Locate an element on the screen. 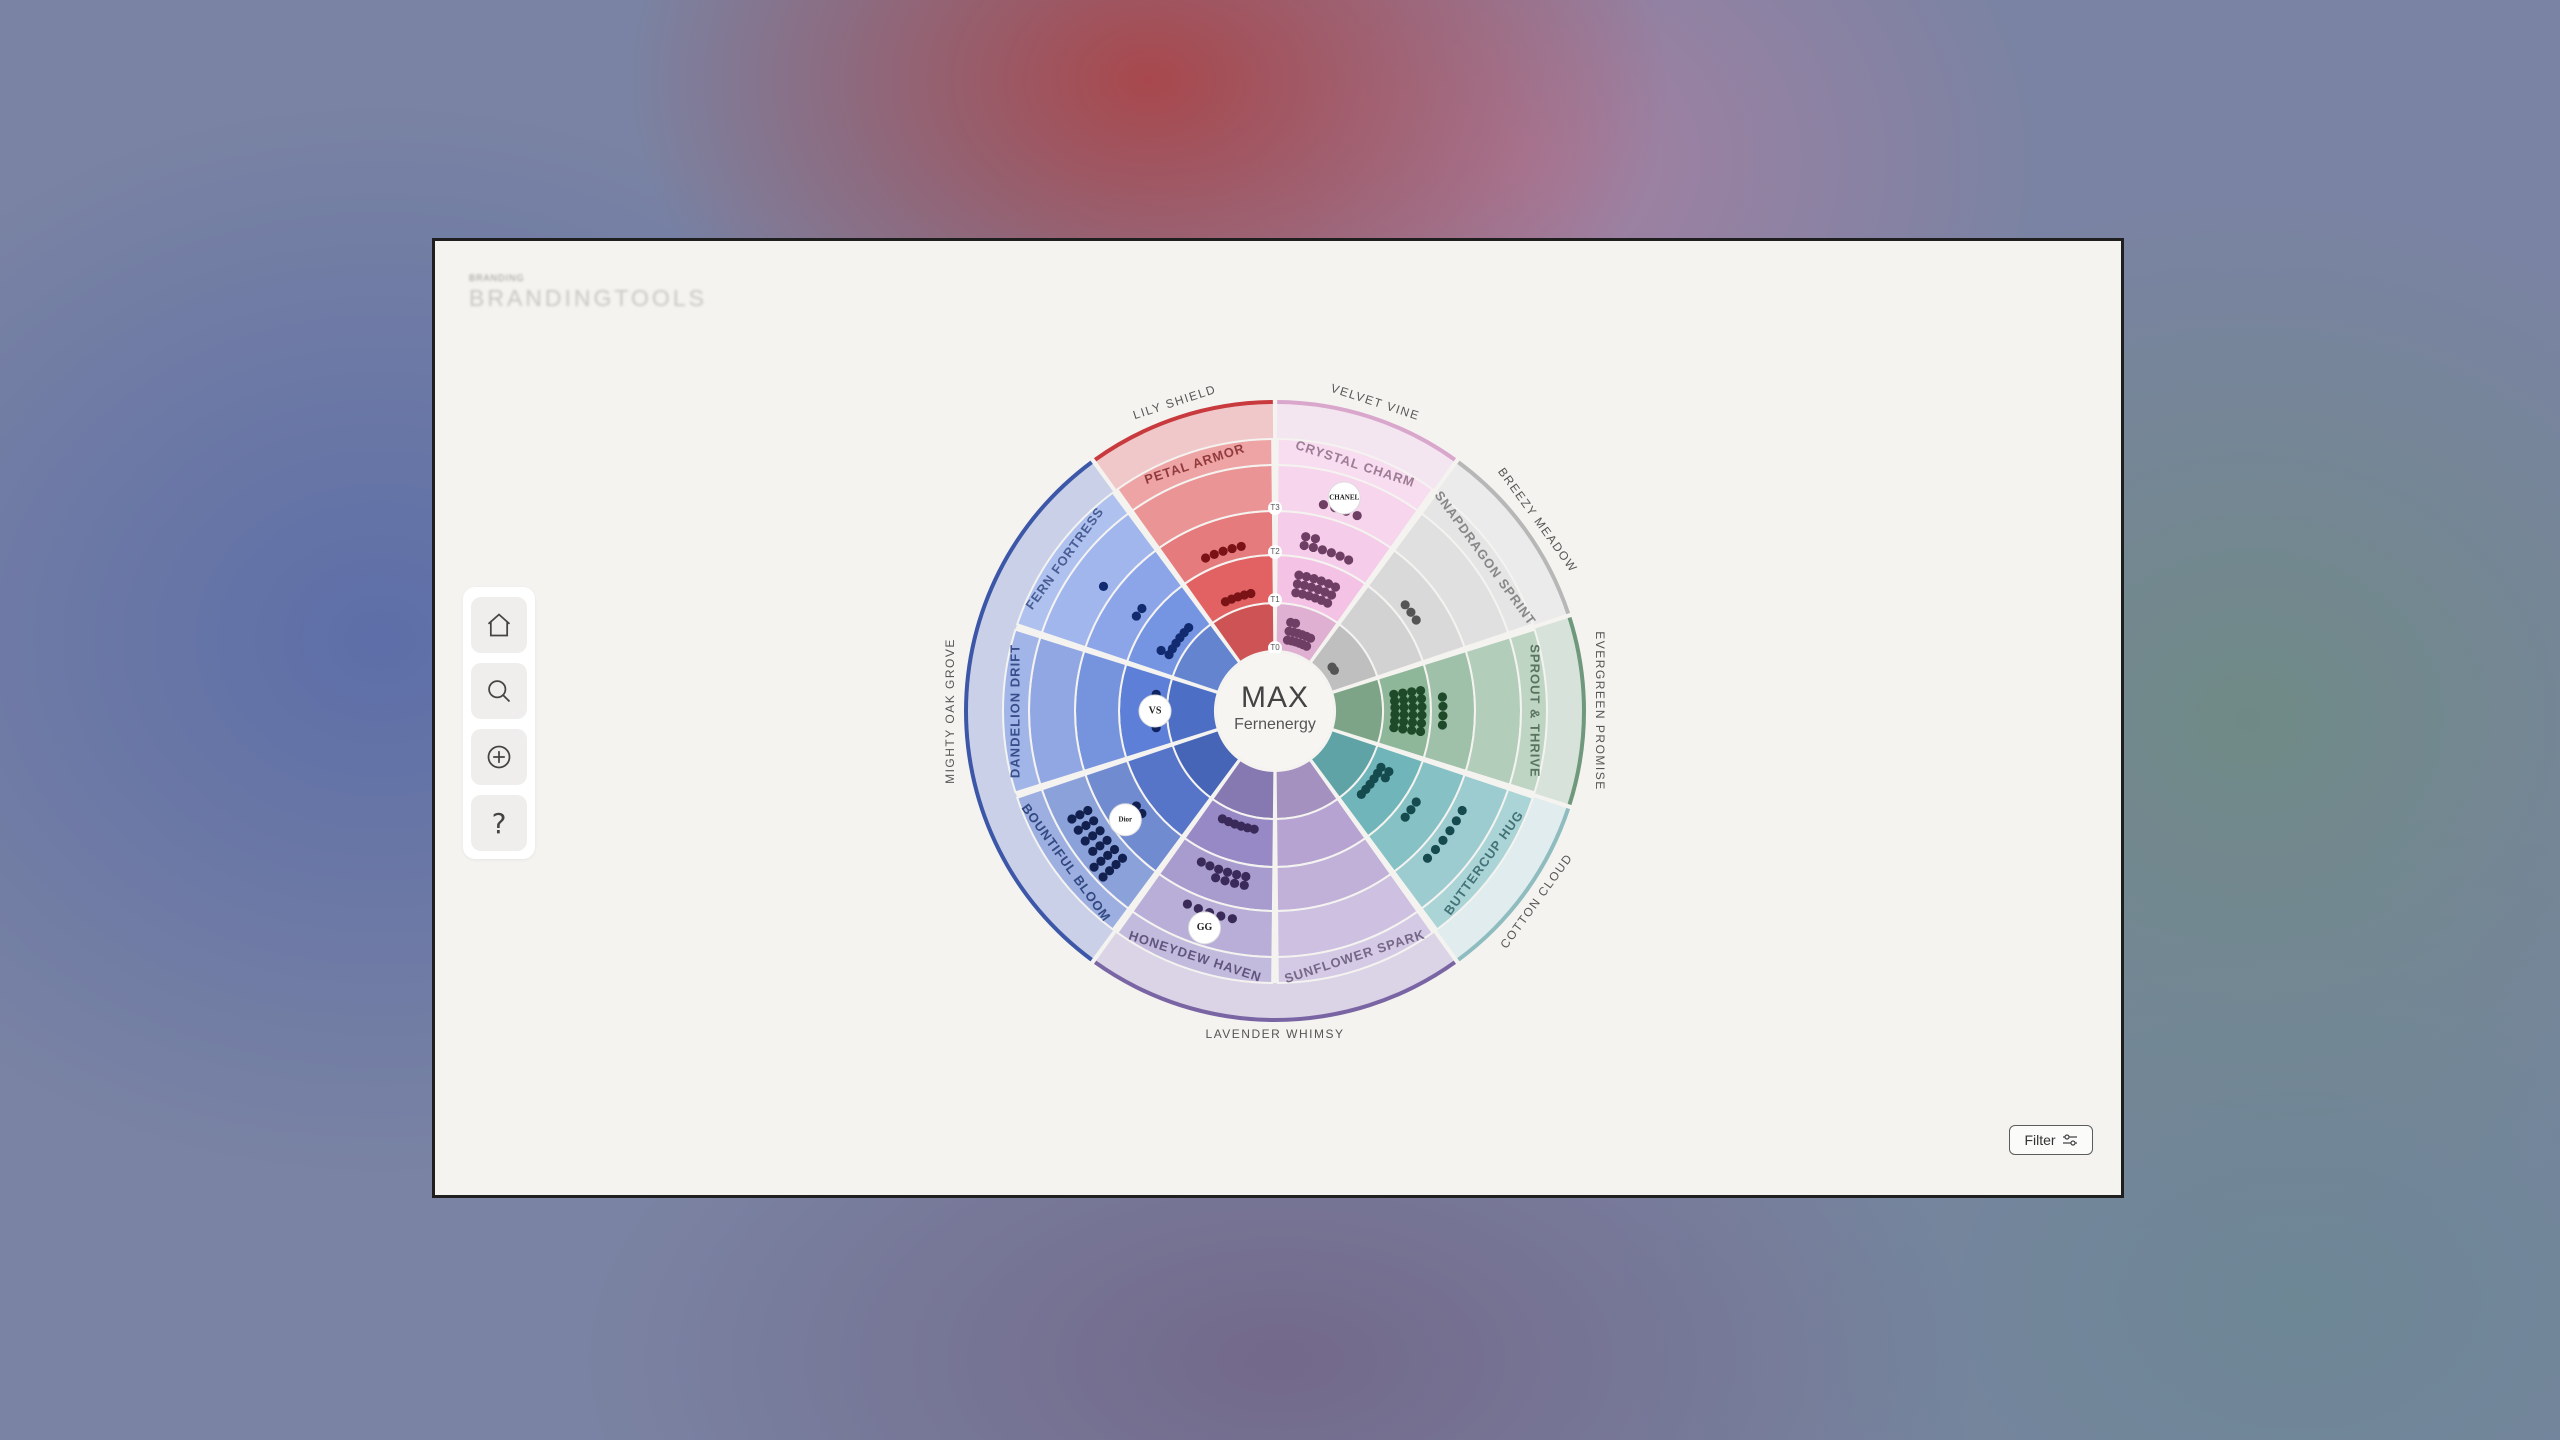 Image resolution: width=2560 pixels, height=1440 pixels. group-label: EVERGREEN PROMISE is located at coordinates (1600, 711).